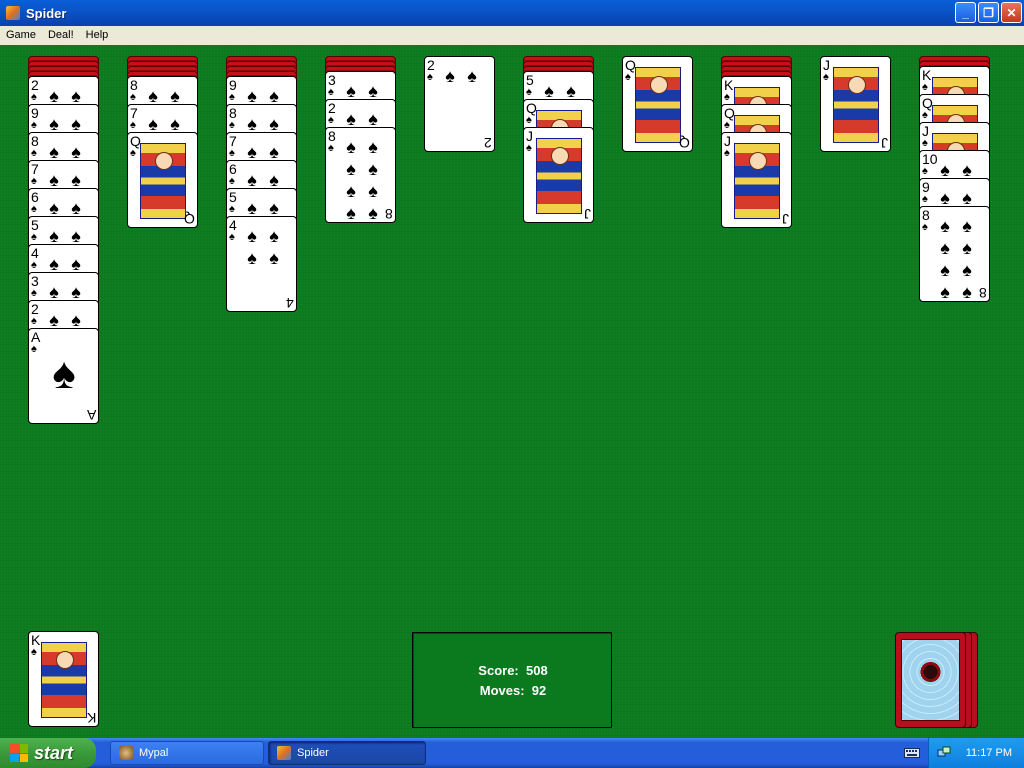  Describe the element at coordinates (965, 12) in the screenshot. I see `minimize-button: _` at that location.